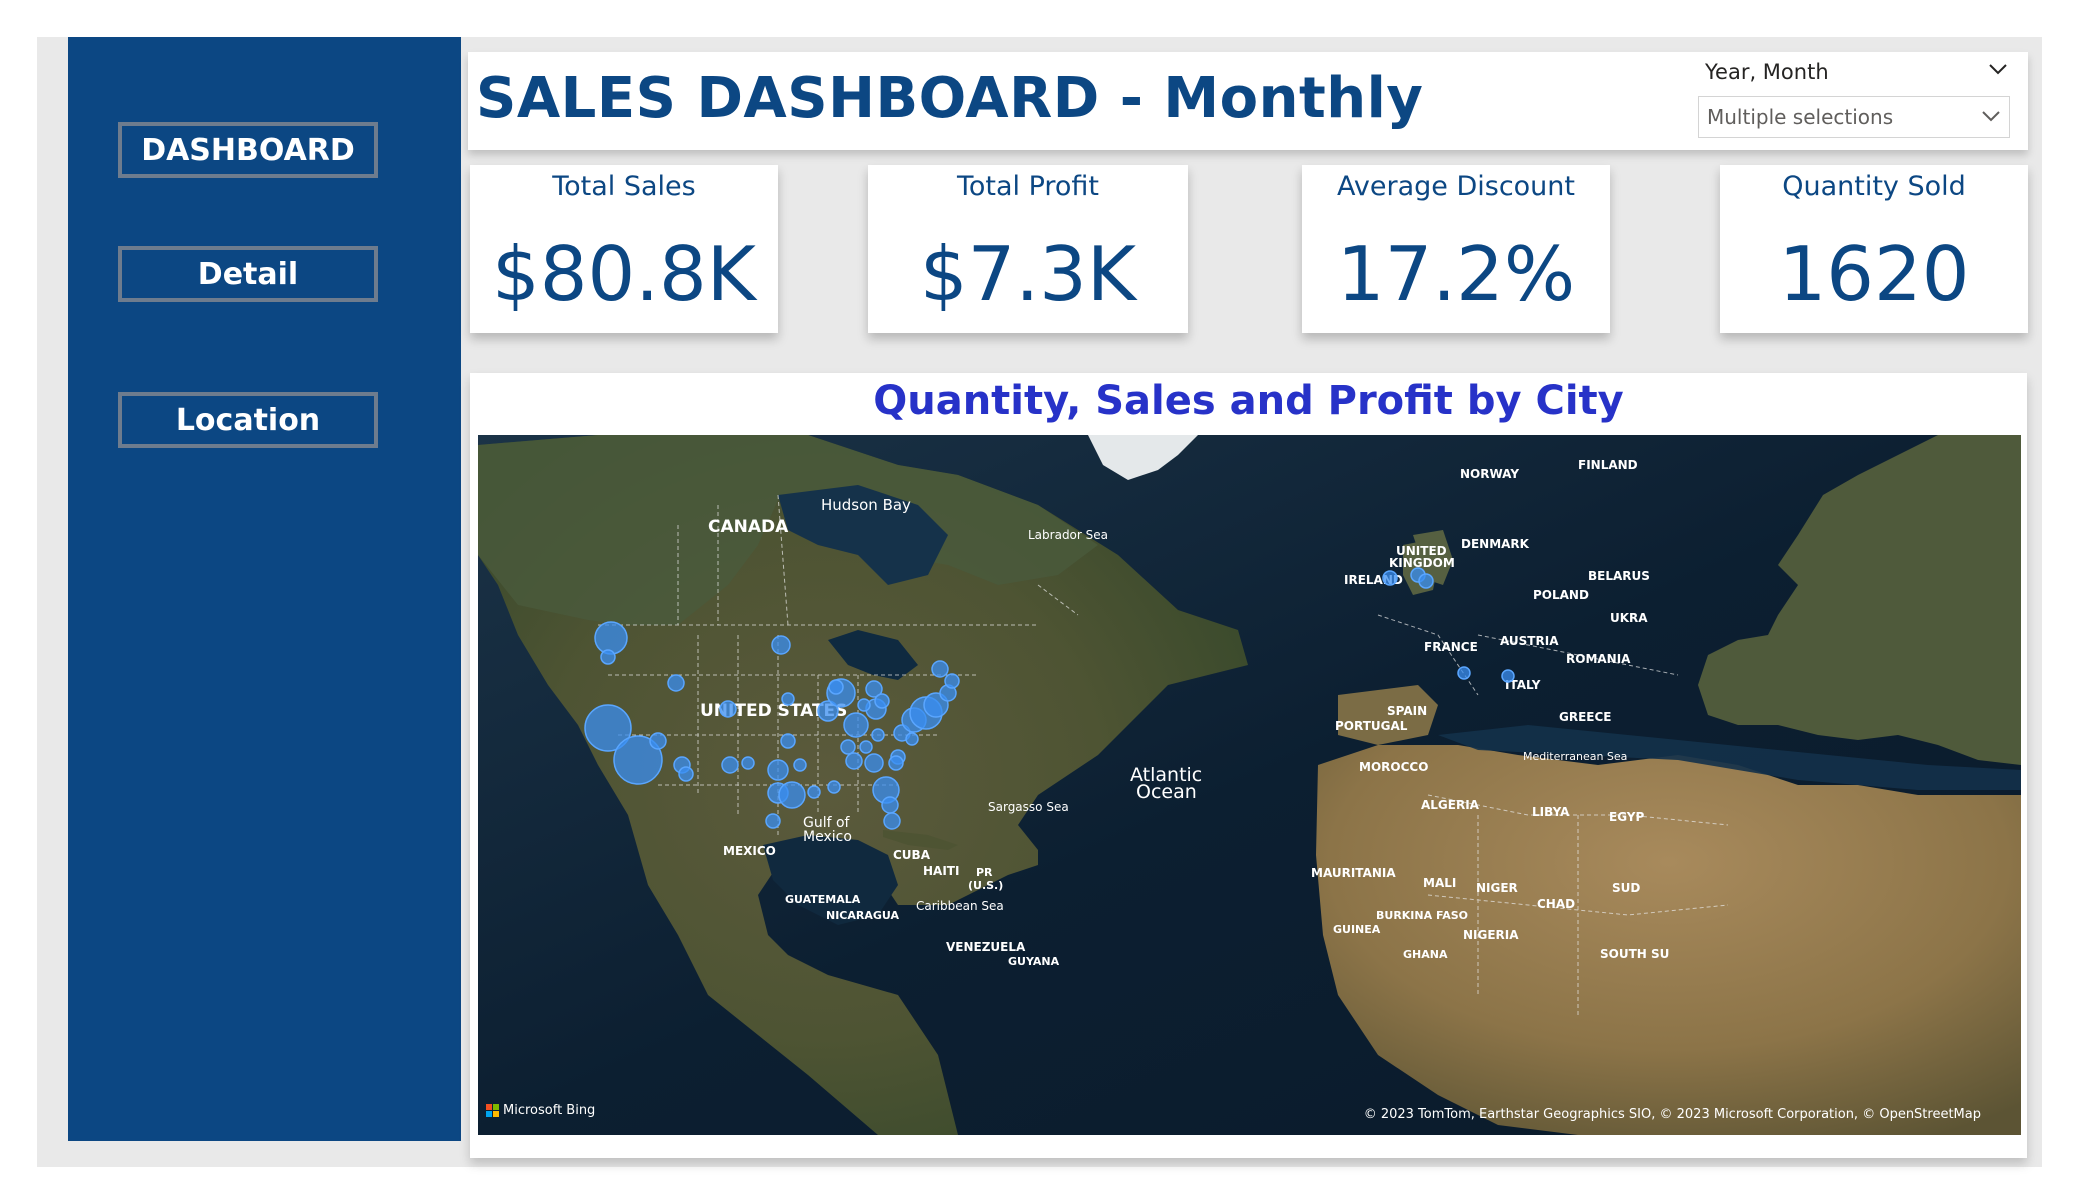 This screenshot has height=1200, width=2075. I want to click on year-month-slicer-dropdown: Multiple selections, so click(1854, 117).